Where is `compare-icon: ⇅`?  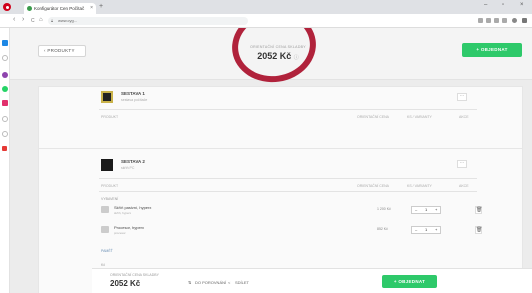
compare-icon: ⇅ is located at coordinates (189, 282).